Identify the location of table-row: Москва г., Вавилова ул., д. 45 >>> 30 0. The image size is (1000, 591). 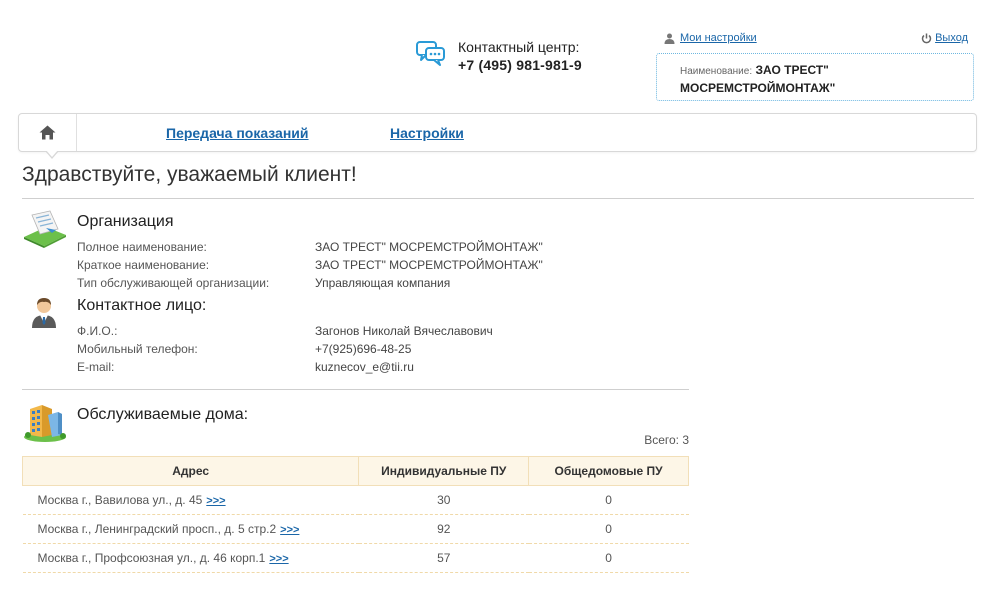
(355, 500).